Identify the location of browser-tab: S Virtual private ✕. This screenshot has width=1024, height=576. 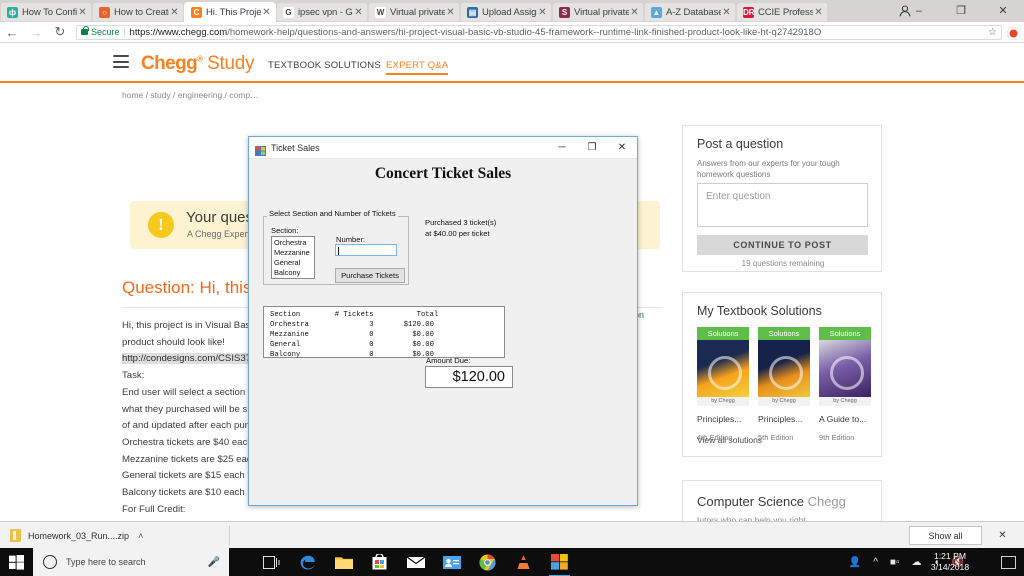
(598, 12).